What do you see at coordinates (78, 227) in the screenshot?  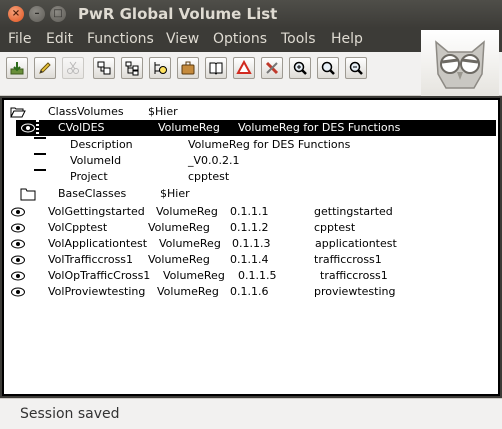 I see `volume-name: VolCpptest` at bounding box center [78, 227].